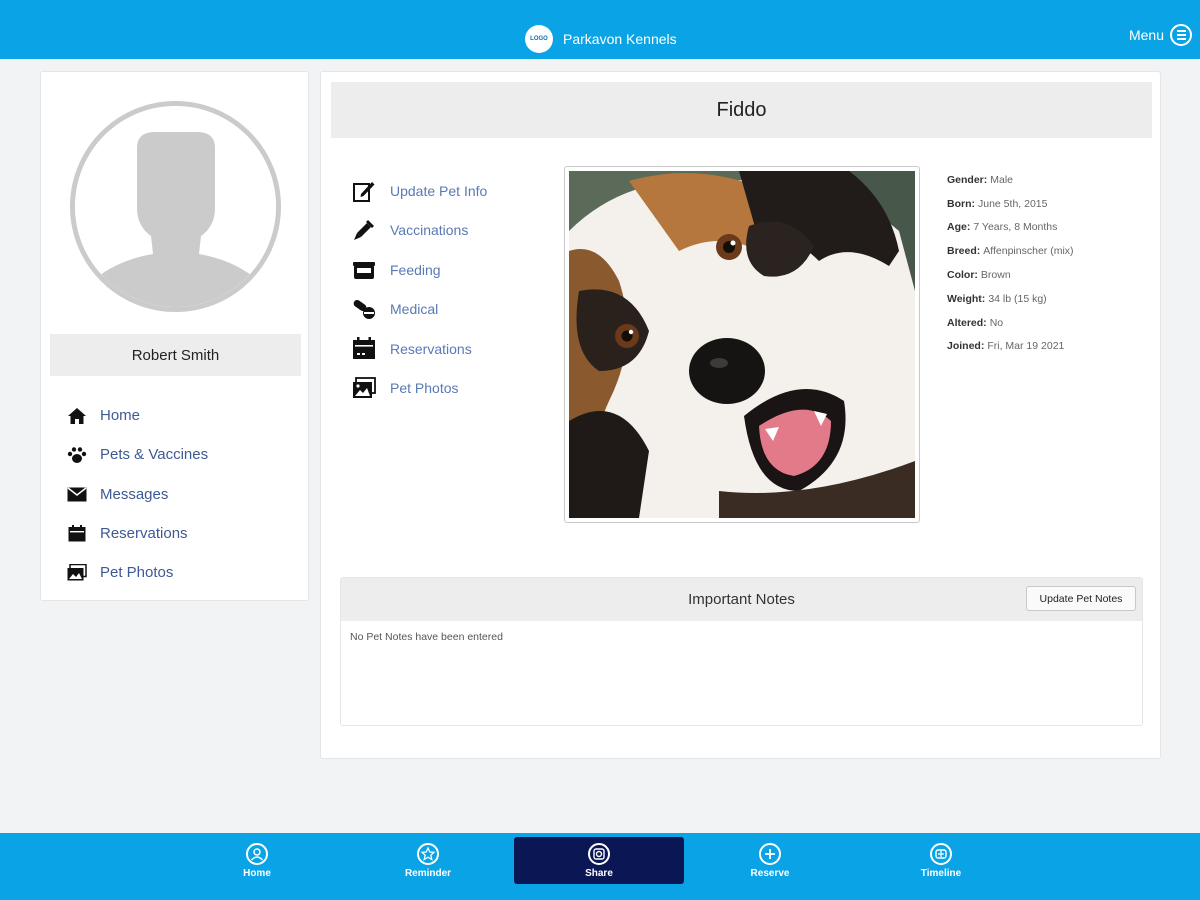 This screenshot has width=1200, height=900. Describe the element at coordinates (134, 494) in the screenshot. I see `sidebar-item-label: Messages` at that location.